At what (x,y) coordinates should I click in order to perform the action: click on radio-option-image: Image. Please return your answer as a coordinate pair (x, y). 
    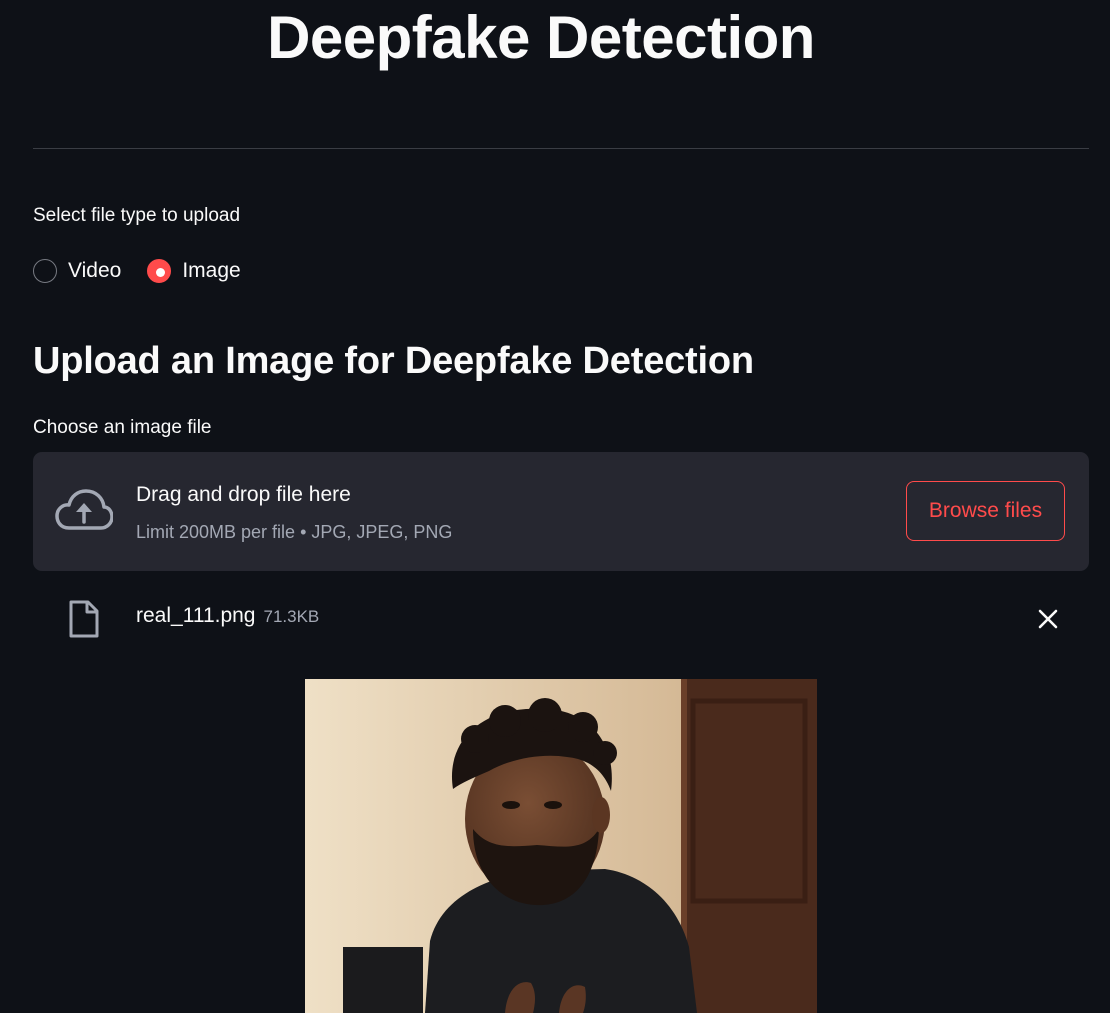
    Looking at the image, I should click on (194, 271).